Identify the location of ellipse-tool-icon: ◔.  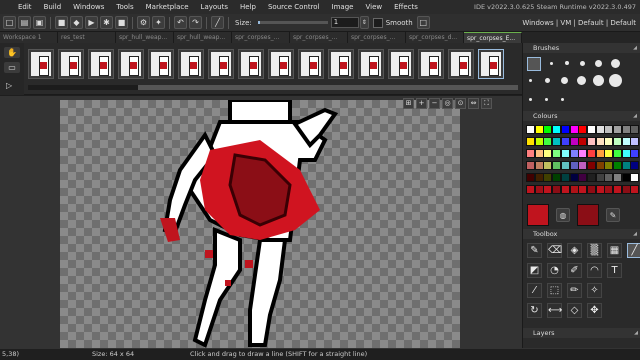
(554, 270).